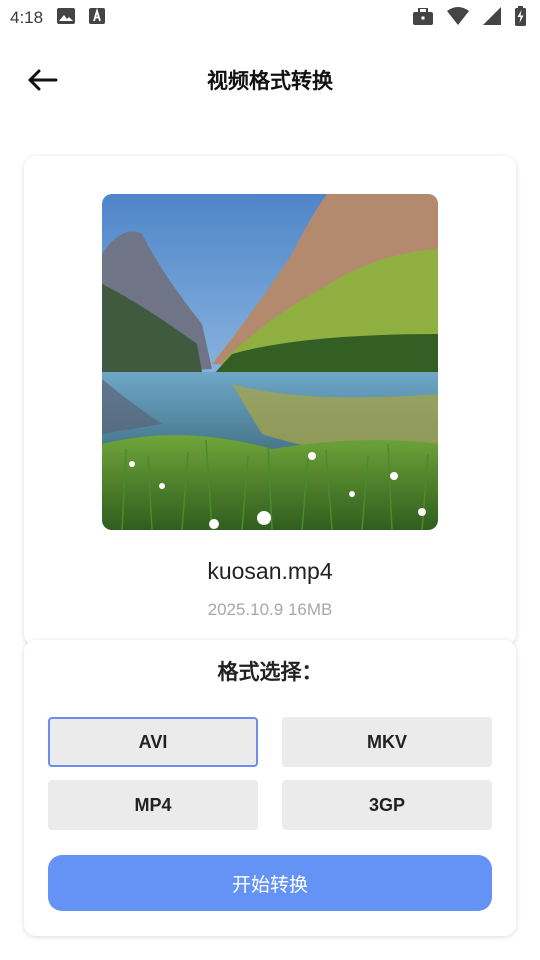  Describe the element at coordinates (270, 883) in the screenshot. I see `start-convert-button: 开始转换` at that location.